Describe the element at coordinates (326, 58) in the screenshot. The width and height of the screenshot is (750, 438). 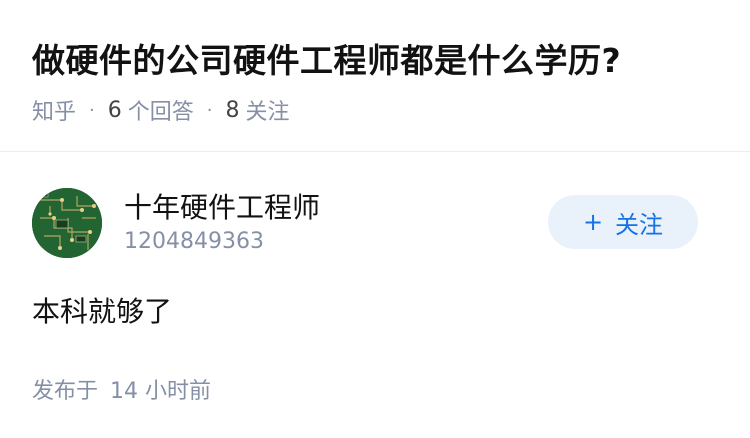
I see `question-title: 做硬件的公司硬件工程师都是什么学历?` at that location.